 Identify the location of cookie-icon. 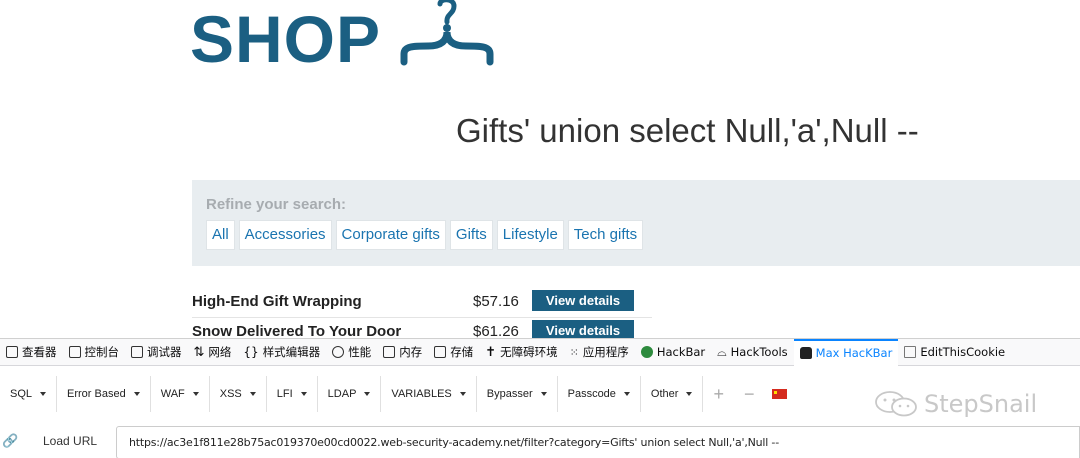
(910, 352).